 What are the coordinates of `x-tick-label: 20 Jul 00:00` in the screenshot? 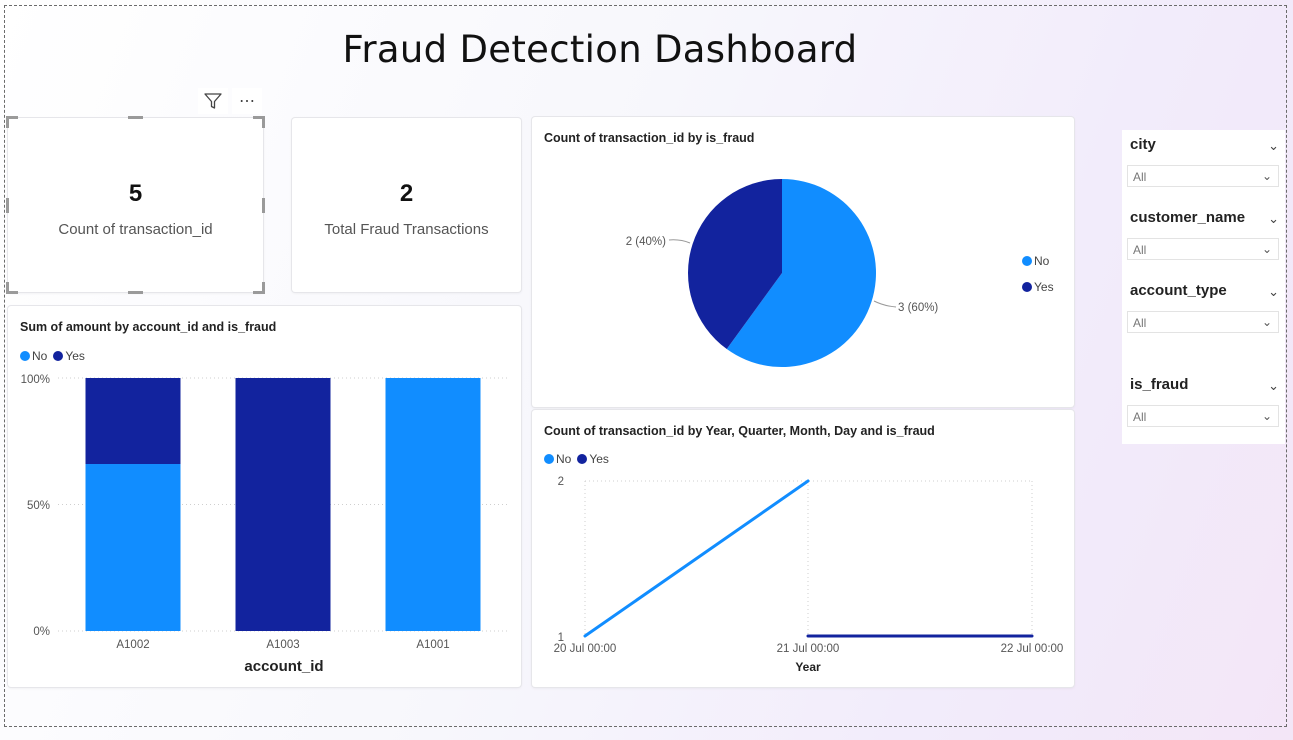 It's located at (585, 649).